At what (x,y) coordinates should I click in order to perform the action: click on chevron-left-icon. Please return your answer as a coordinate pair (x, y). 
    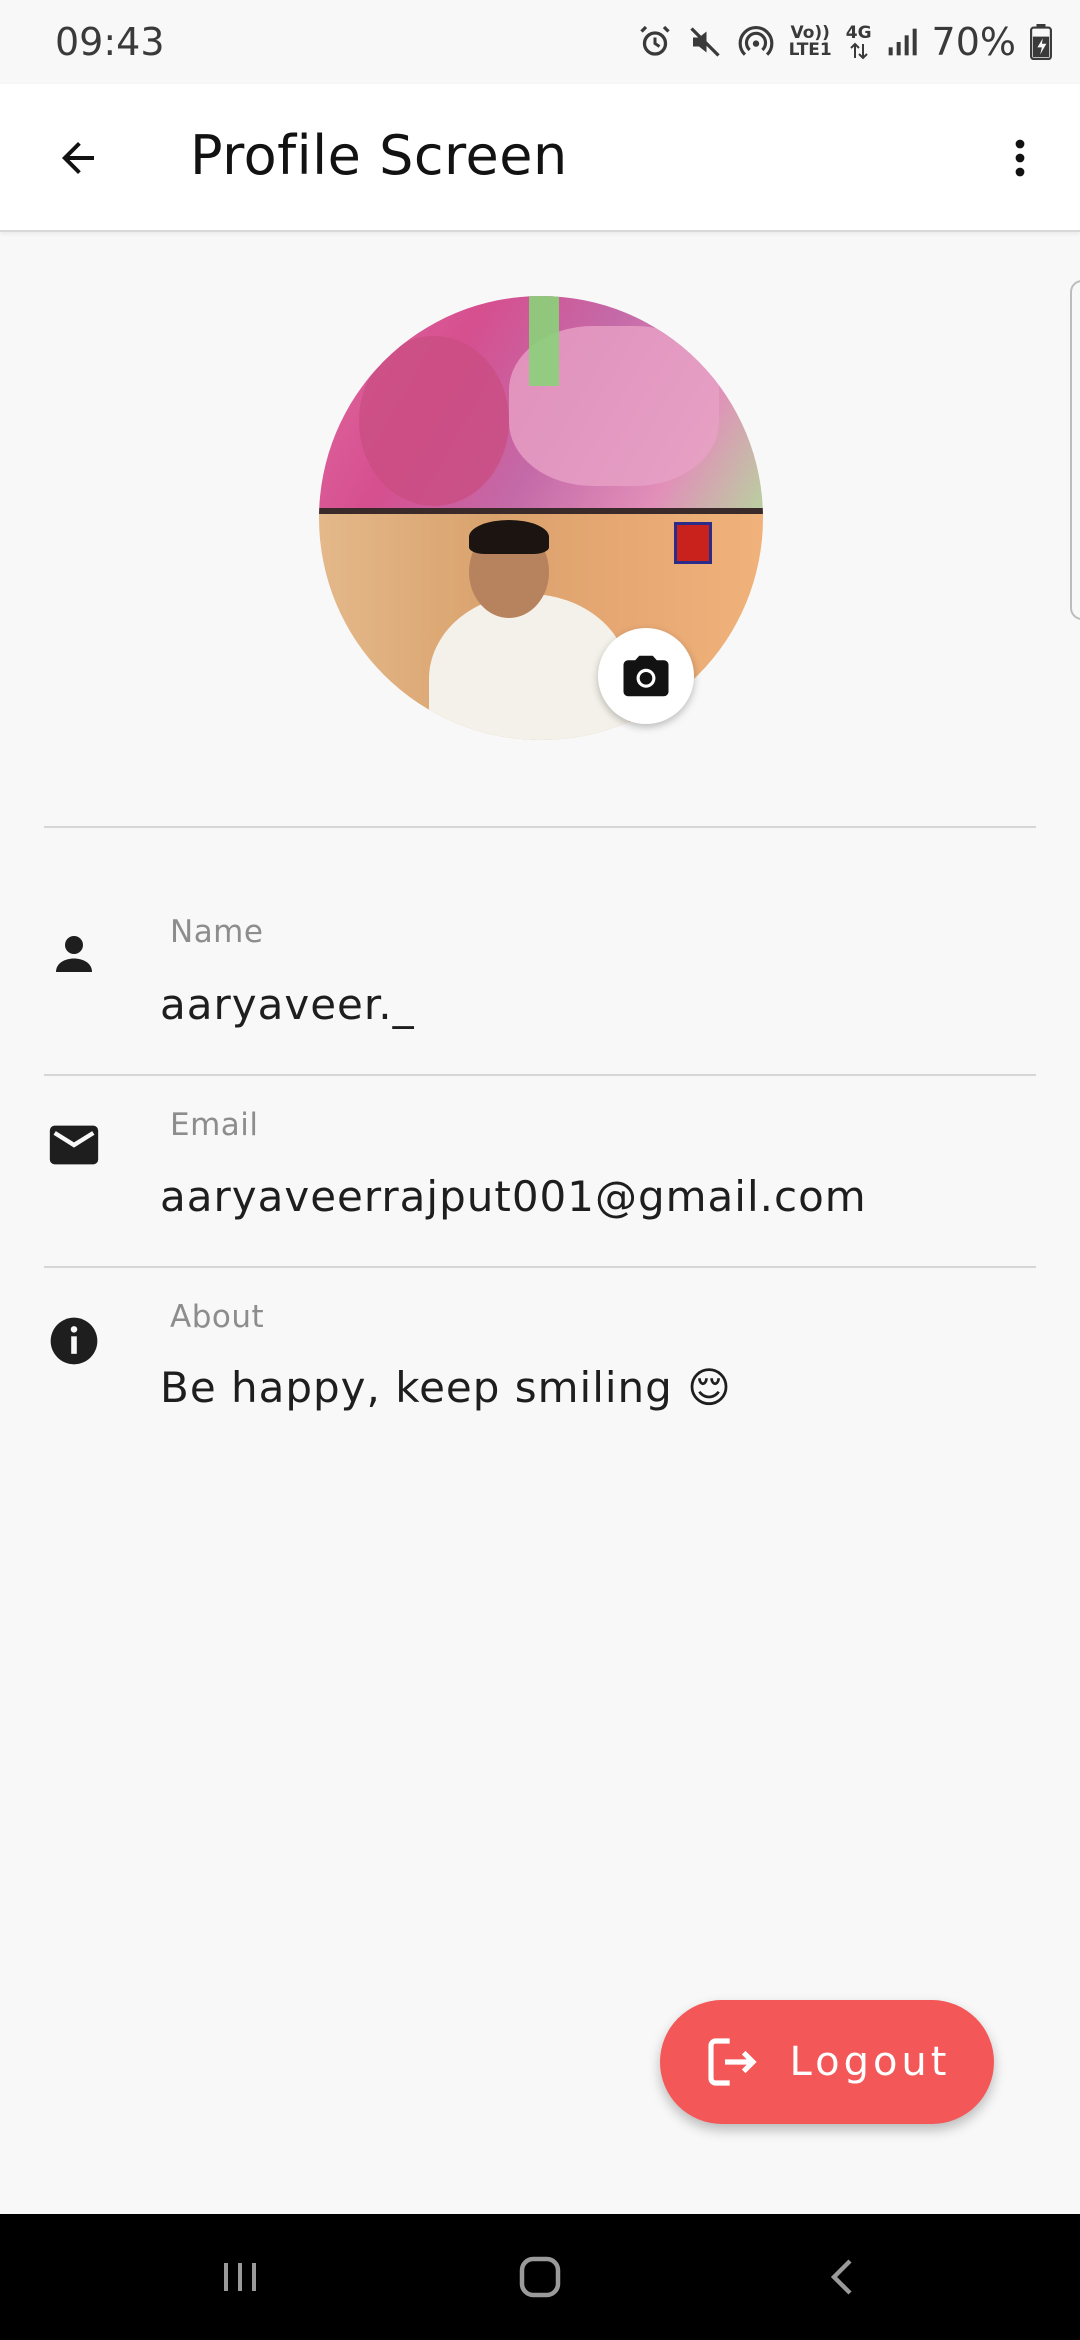
    Looking at the image, I should click on (841, 2277).